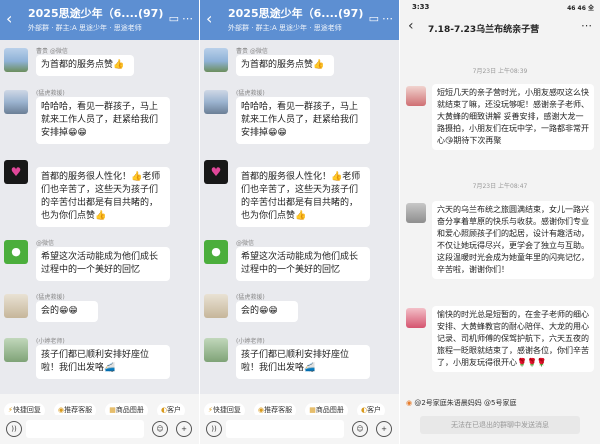 This screenshot has height=444, width=600. What do you see at coordinates (500, 71) in the screenshot?
I see `timestamp: 7月23日 上午08:39` at bounding box center [500, 71].